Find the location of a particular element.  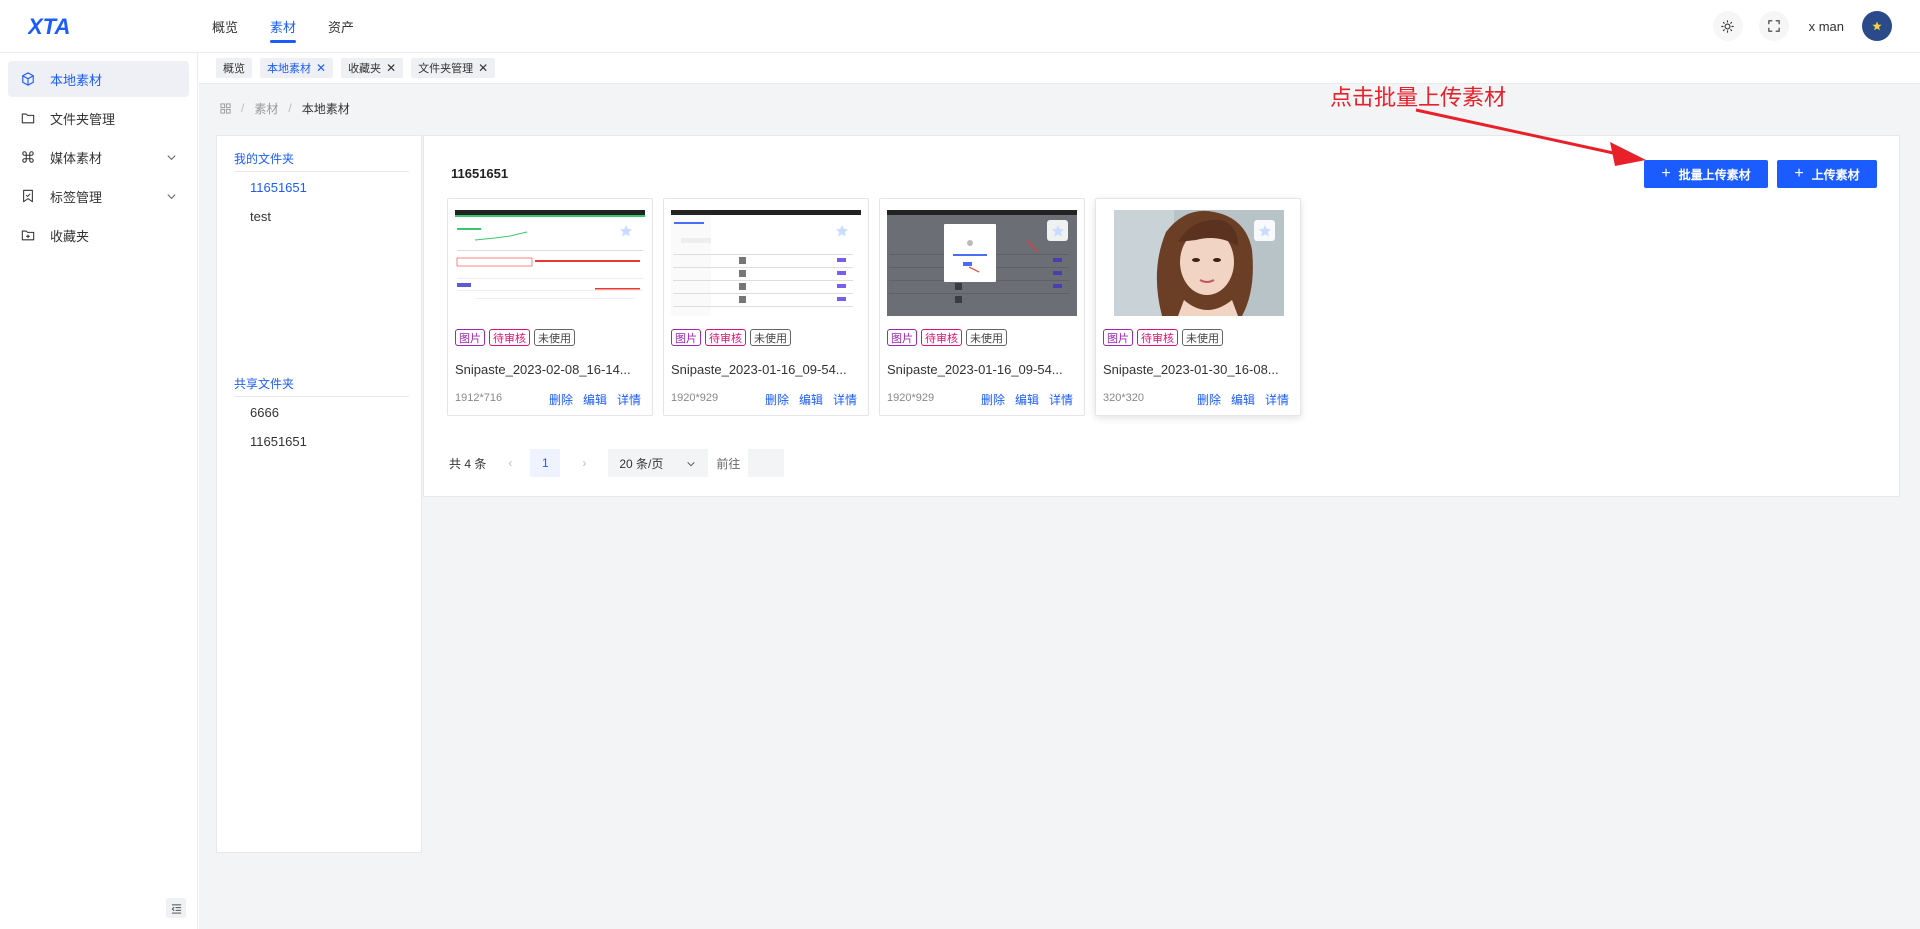

menu-fold-icon is located at coordinates (176, 908).